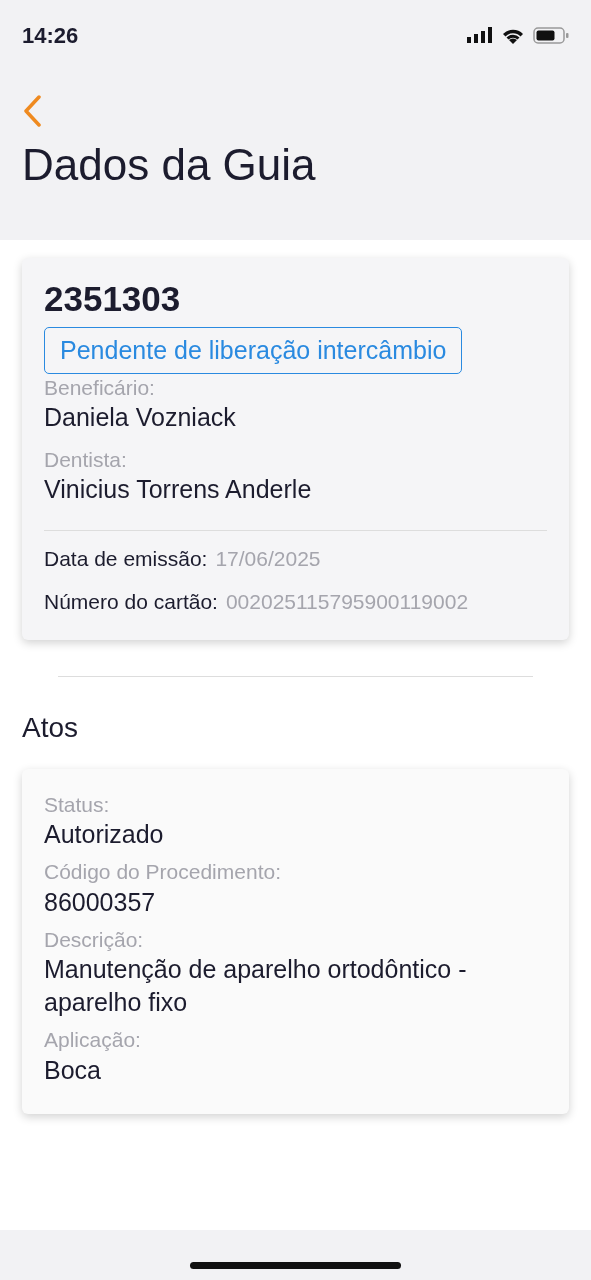  I want to click on signal-icon, so click(480, 35).